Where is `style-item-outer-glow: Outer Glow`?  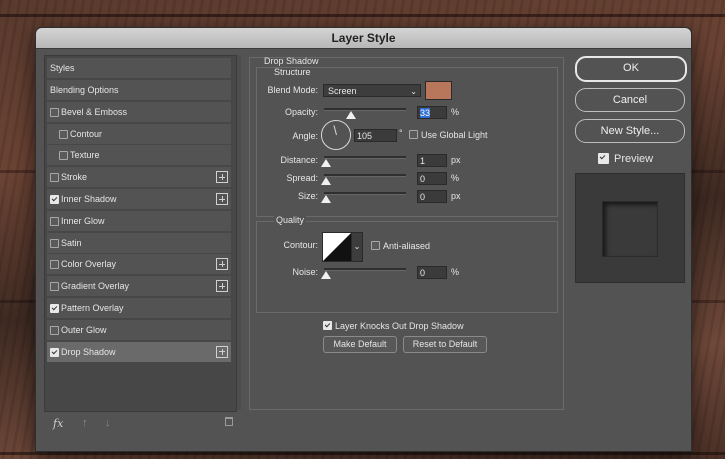
style-item-outer-glow: Outer Glow is located at coordinates (139, 330).